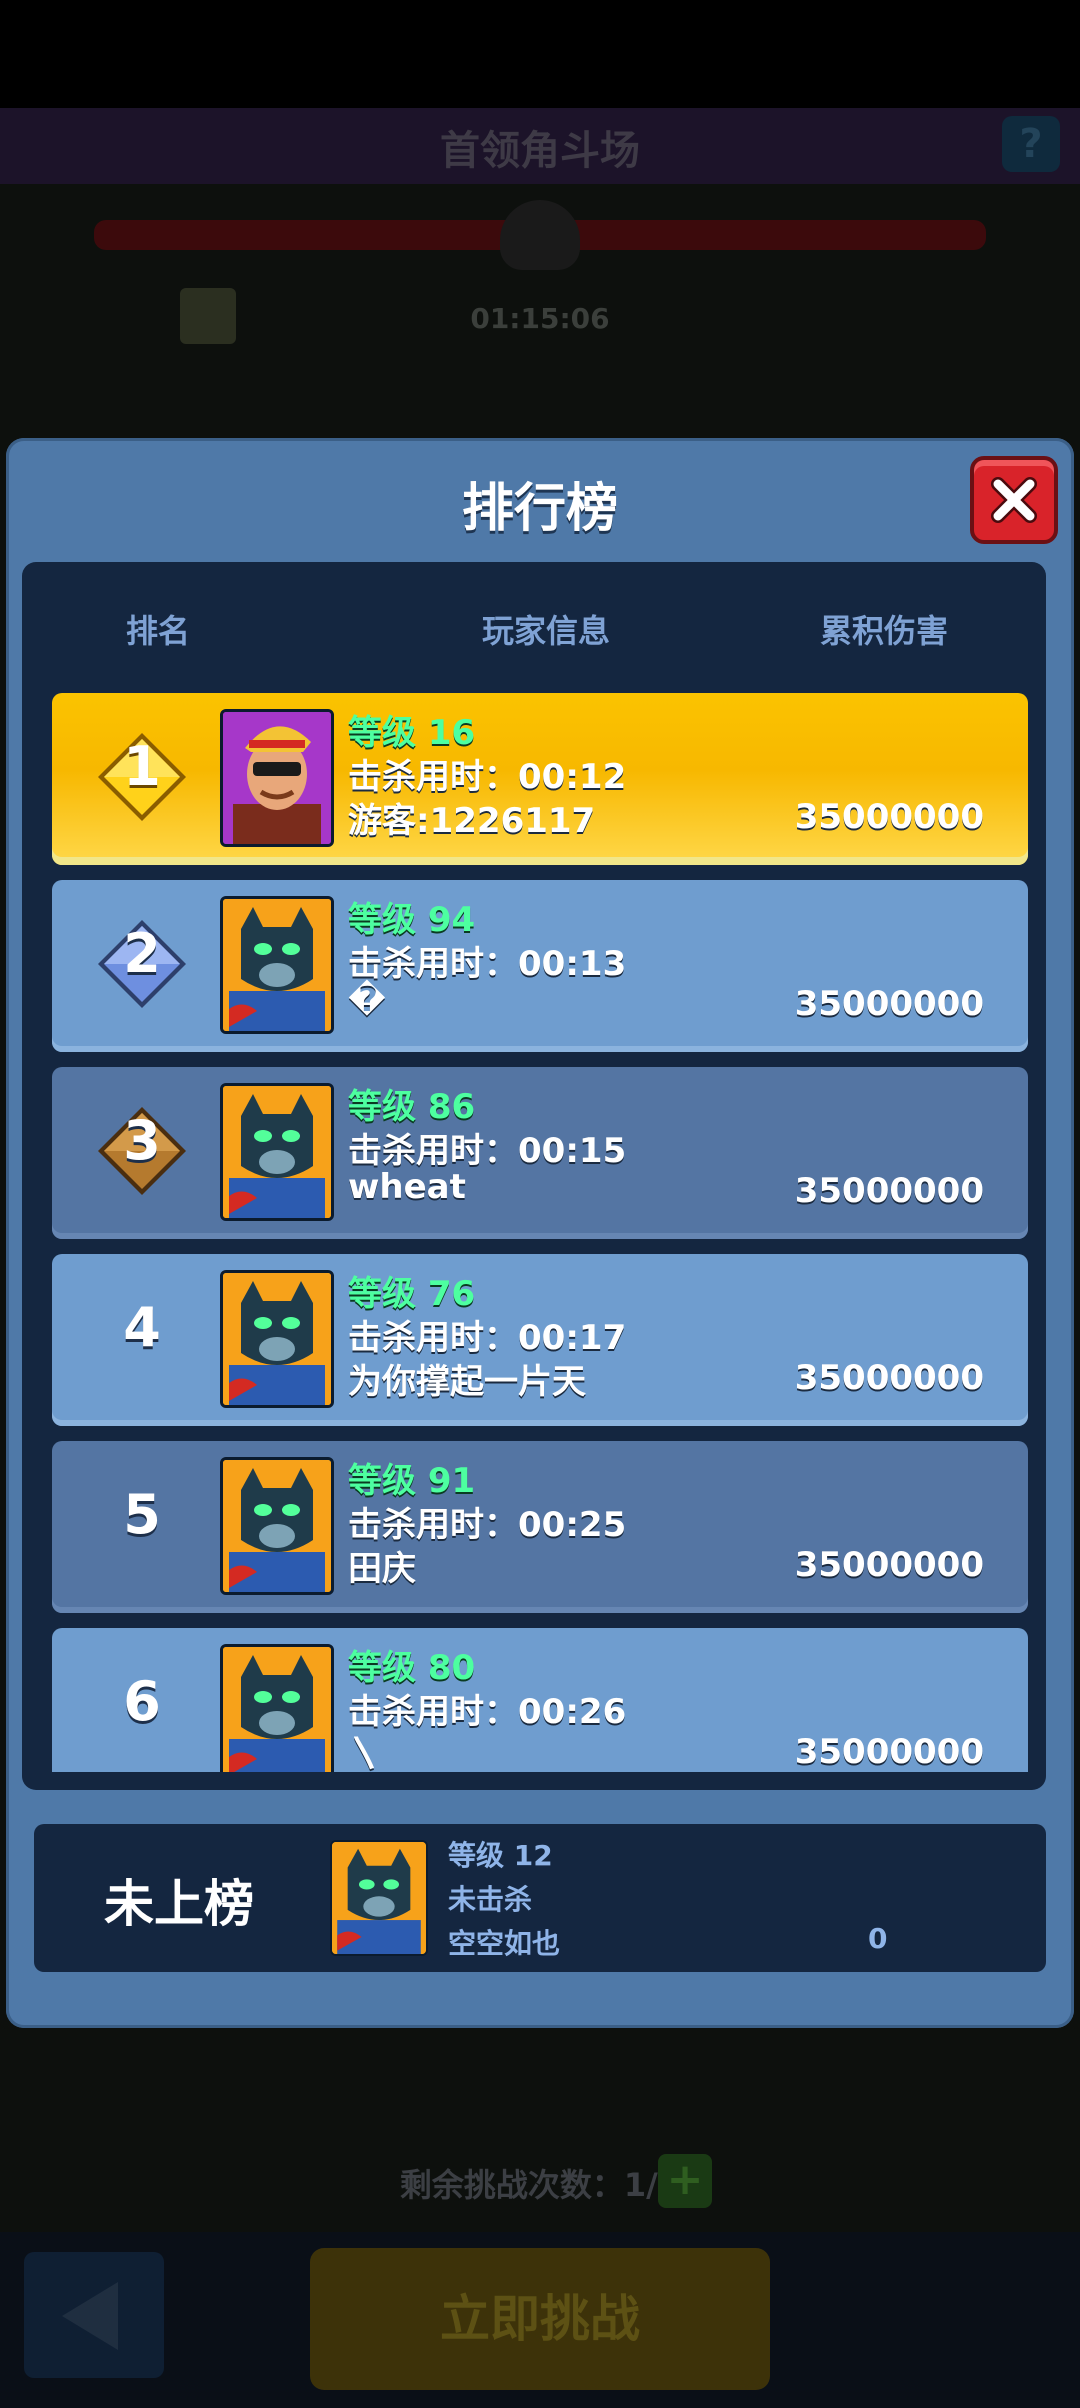 The width and height of the screenshot is (1080, 2408). I want to click on leaderboard-row: 6 等级 80 击杀用时：00:26 〵 35000000, so click(540, 1700).